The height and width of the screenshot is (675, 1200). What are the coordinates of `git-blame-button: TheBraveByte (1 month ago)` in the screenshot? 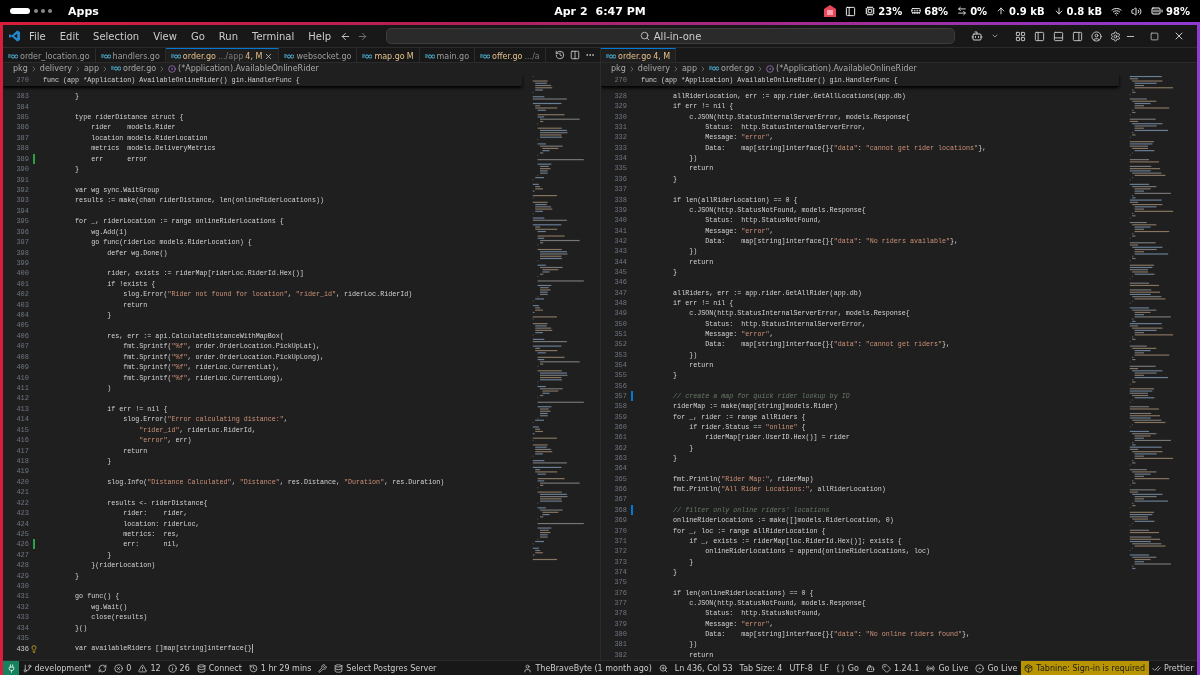 It's located at (587, 668).